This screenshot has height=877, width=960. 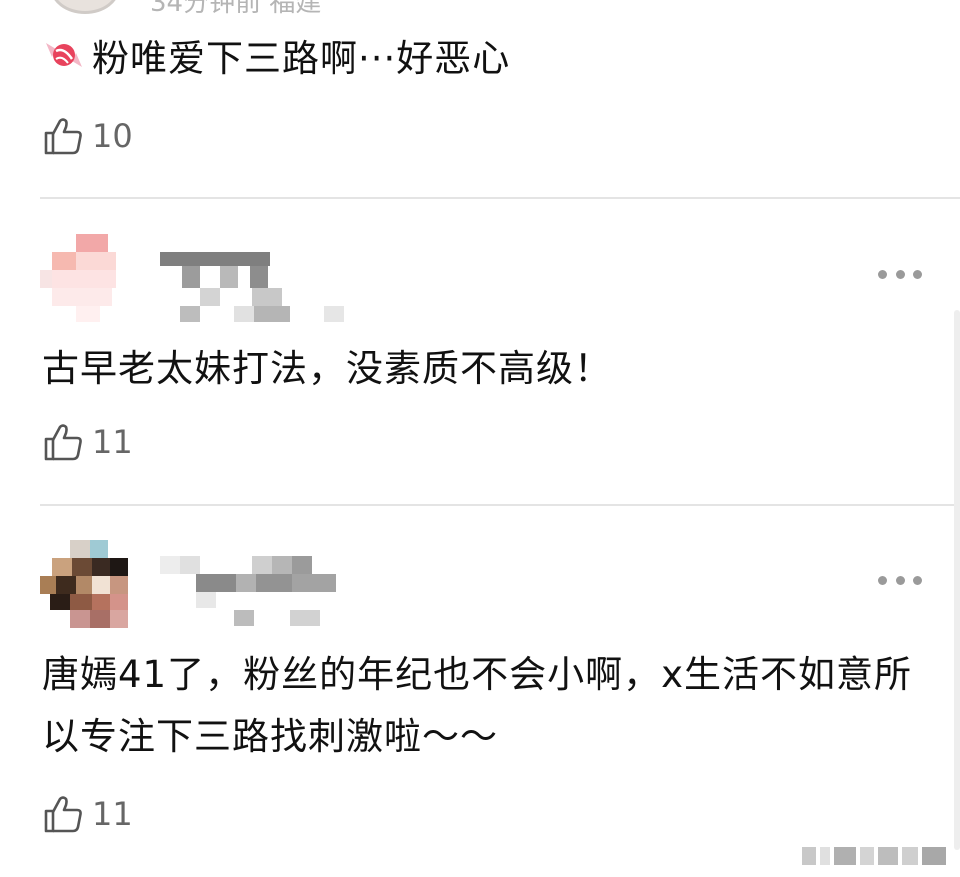 I want to click on like-button: 10, so click(x=87, y=136).